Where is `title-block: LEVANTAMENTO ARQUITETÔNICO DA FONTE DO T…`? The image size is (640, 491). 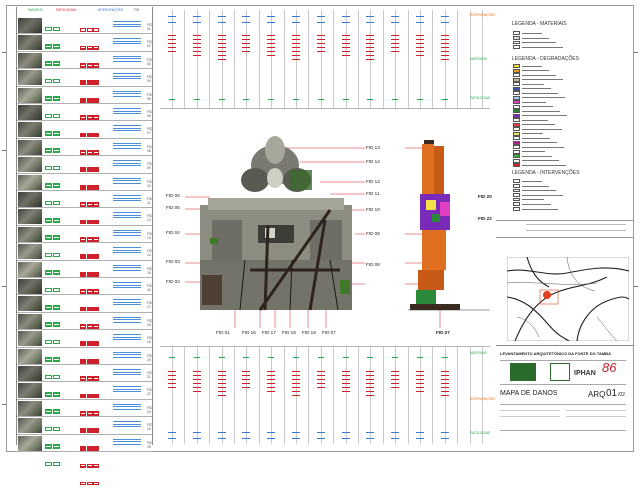 title-block: LEVANTAMENTO ARQUITETÔNICO DA FONTE DO T… is located at coordinates (565, 395).